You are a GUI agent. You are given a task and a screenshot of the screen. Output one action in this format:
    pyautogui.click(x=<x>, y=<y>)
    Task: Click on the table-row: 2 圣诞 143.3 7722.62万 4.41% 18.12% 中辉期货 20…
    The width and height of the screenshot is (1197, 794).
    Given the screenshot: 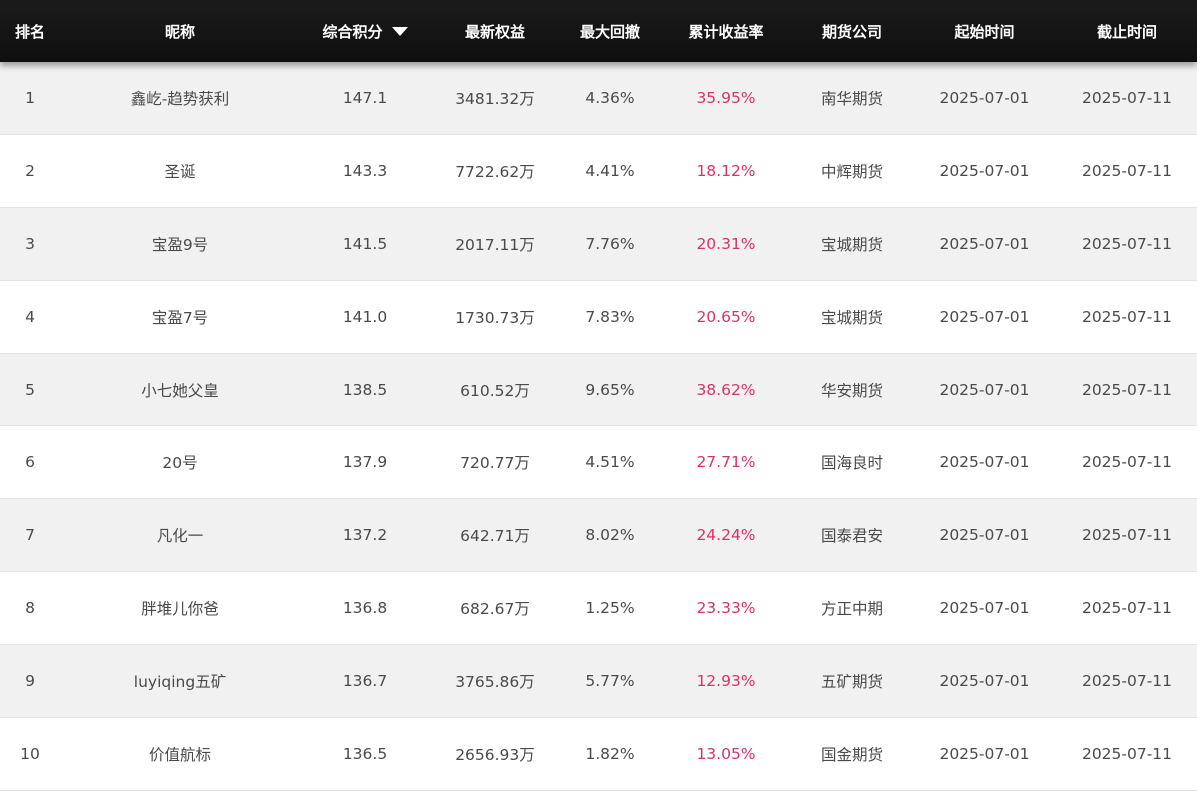 What is the action you would take?
    pyautogui.click(x=598, y=171)
    